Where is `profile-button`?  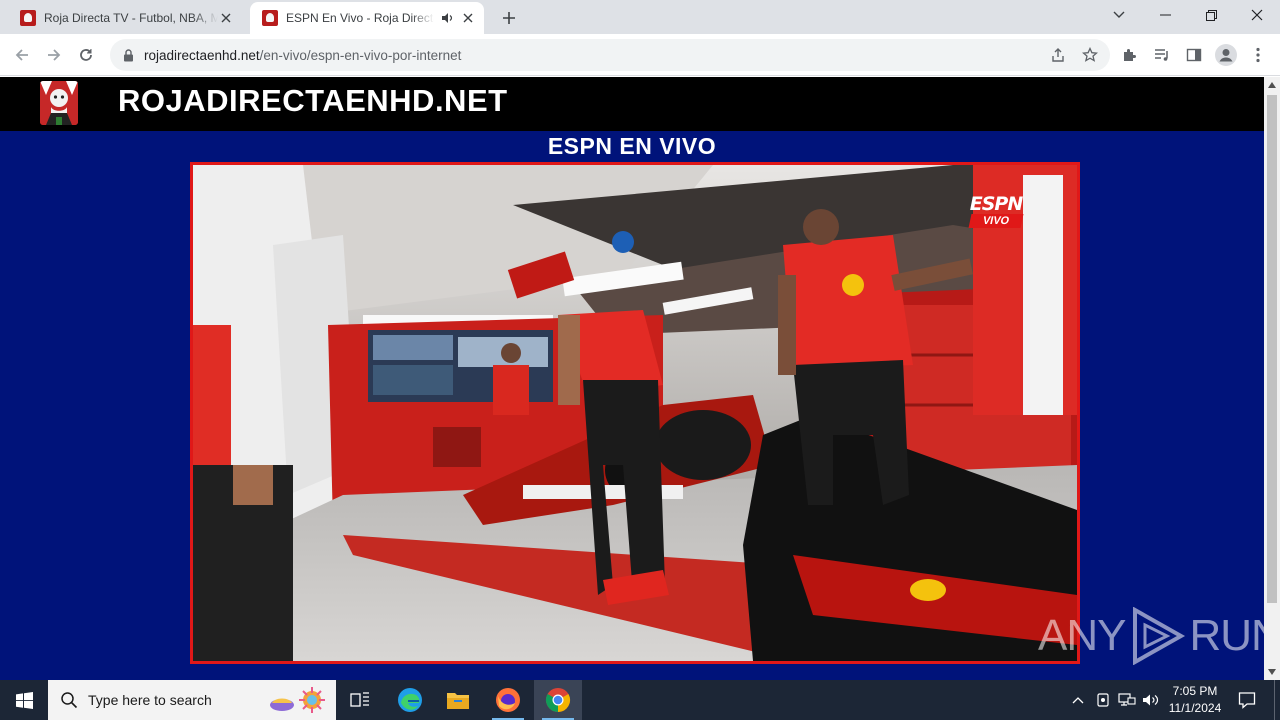
profile-button is located at coordinates (1226, 55).